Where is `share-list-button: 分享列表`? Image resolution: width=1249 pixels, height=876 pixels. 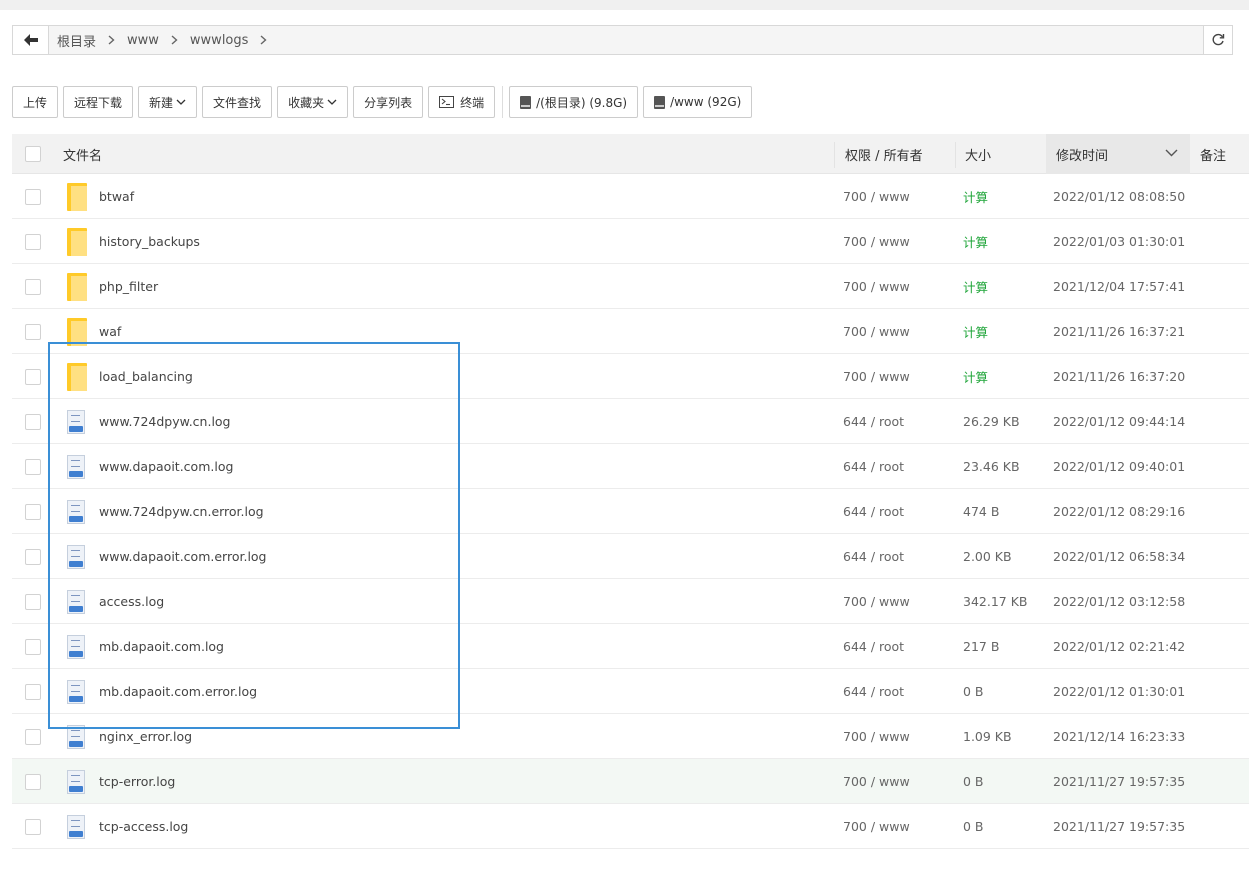
share-list-button: 分享列表 is located at coordinates (388, 102).